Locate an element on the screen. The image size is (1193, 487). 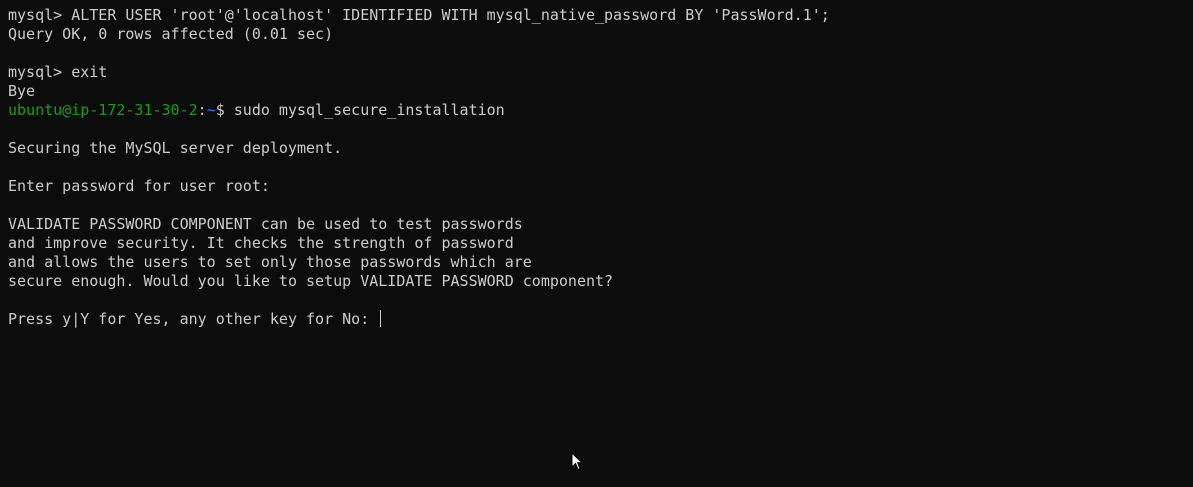
prompt-path: ~ is located at coordinates (211, 110).